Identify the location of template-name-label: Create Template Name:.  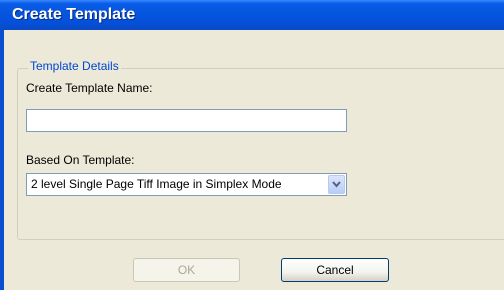
(89, 88).